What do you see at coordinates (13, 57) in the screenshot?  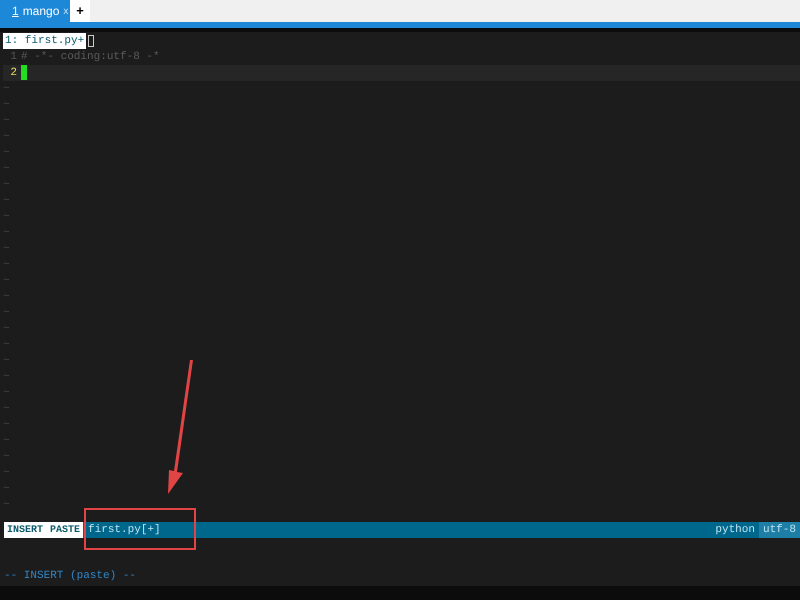 I see `line-number: 1` at bounding box center [13, 57].